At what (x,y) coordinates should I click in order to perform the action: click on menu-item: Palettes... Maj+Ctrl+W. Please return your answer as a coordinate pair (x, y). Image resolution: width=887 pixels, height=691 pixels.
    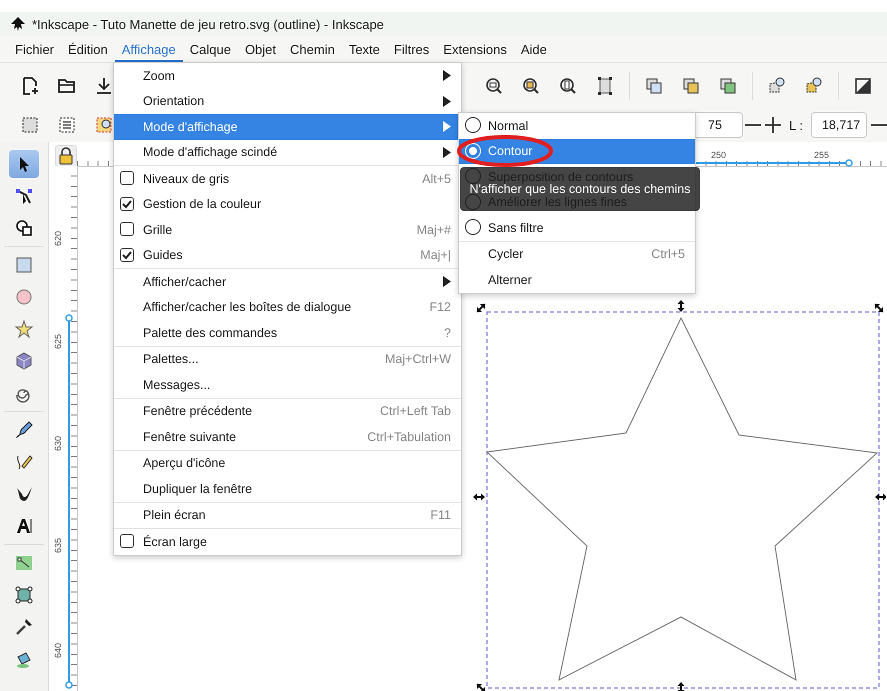
    Looking at the image, I should click on (287, 359).